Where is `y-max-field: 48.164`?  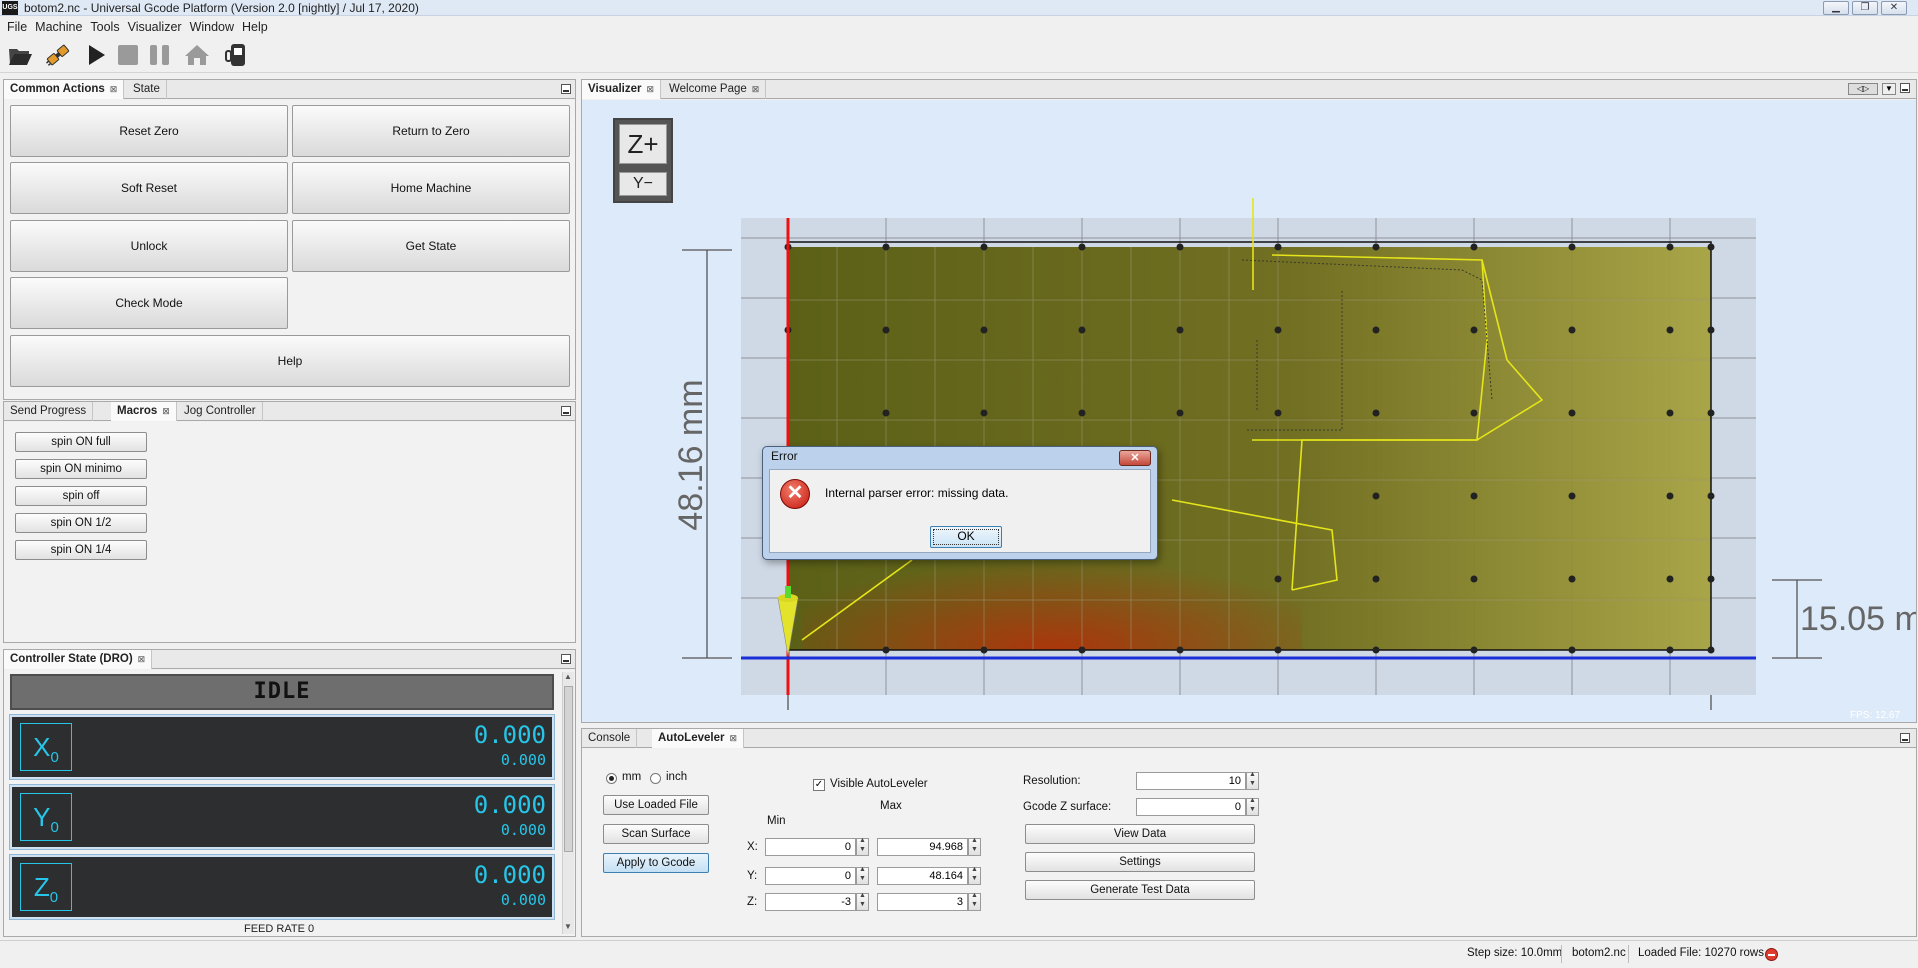 y-max-field: 48.164 is located at coordinates (922, 876).